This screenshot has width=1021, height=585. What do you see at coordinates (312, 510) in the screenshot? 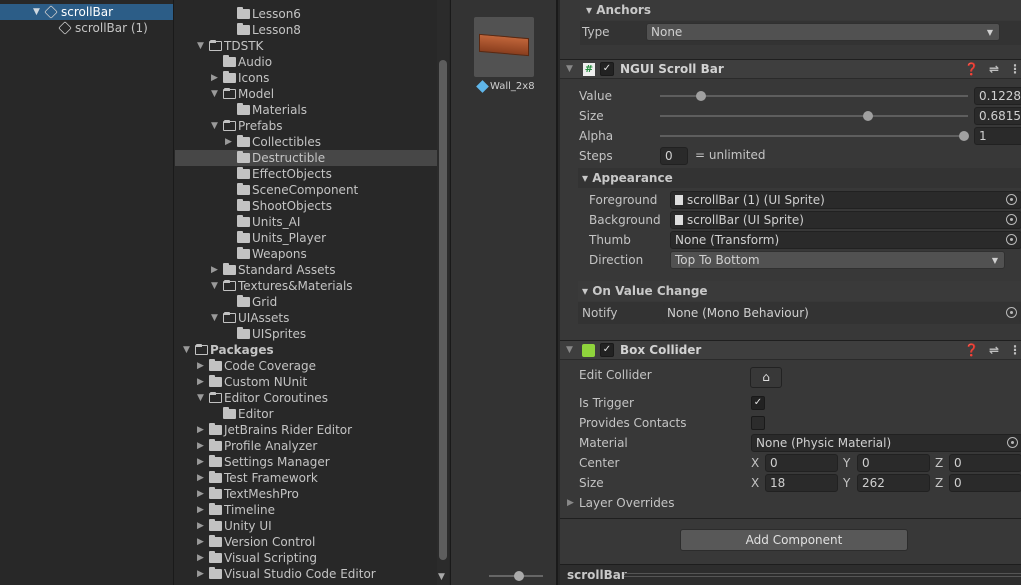
I see `project-folder: ▶ Timeline` at bounding box center [312, 510].